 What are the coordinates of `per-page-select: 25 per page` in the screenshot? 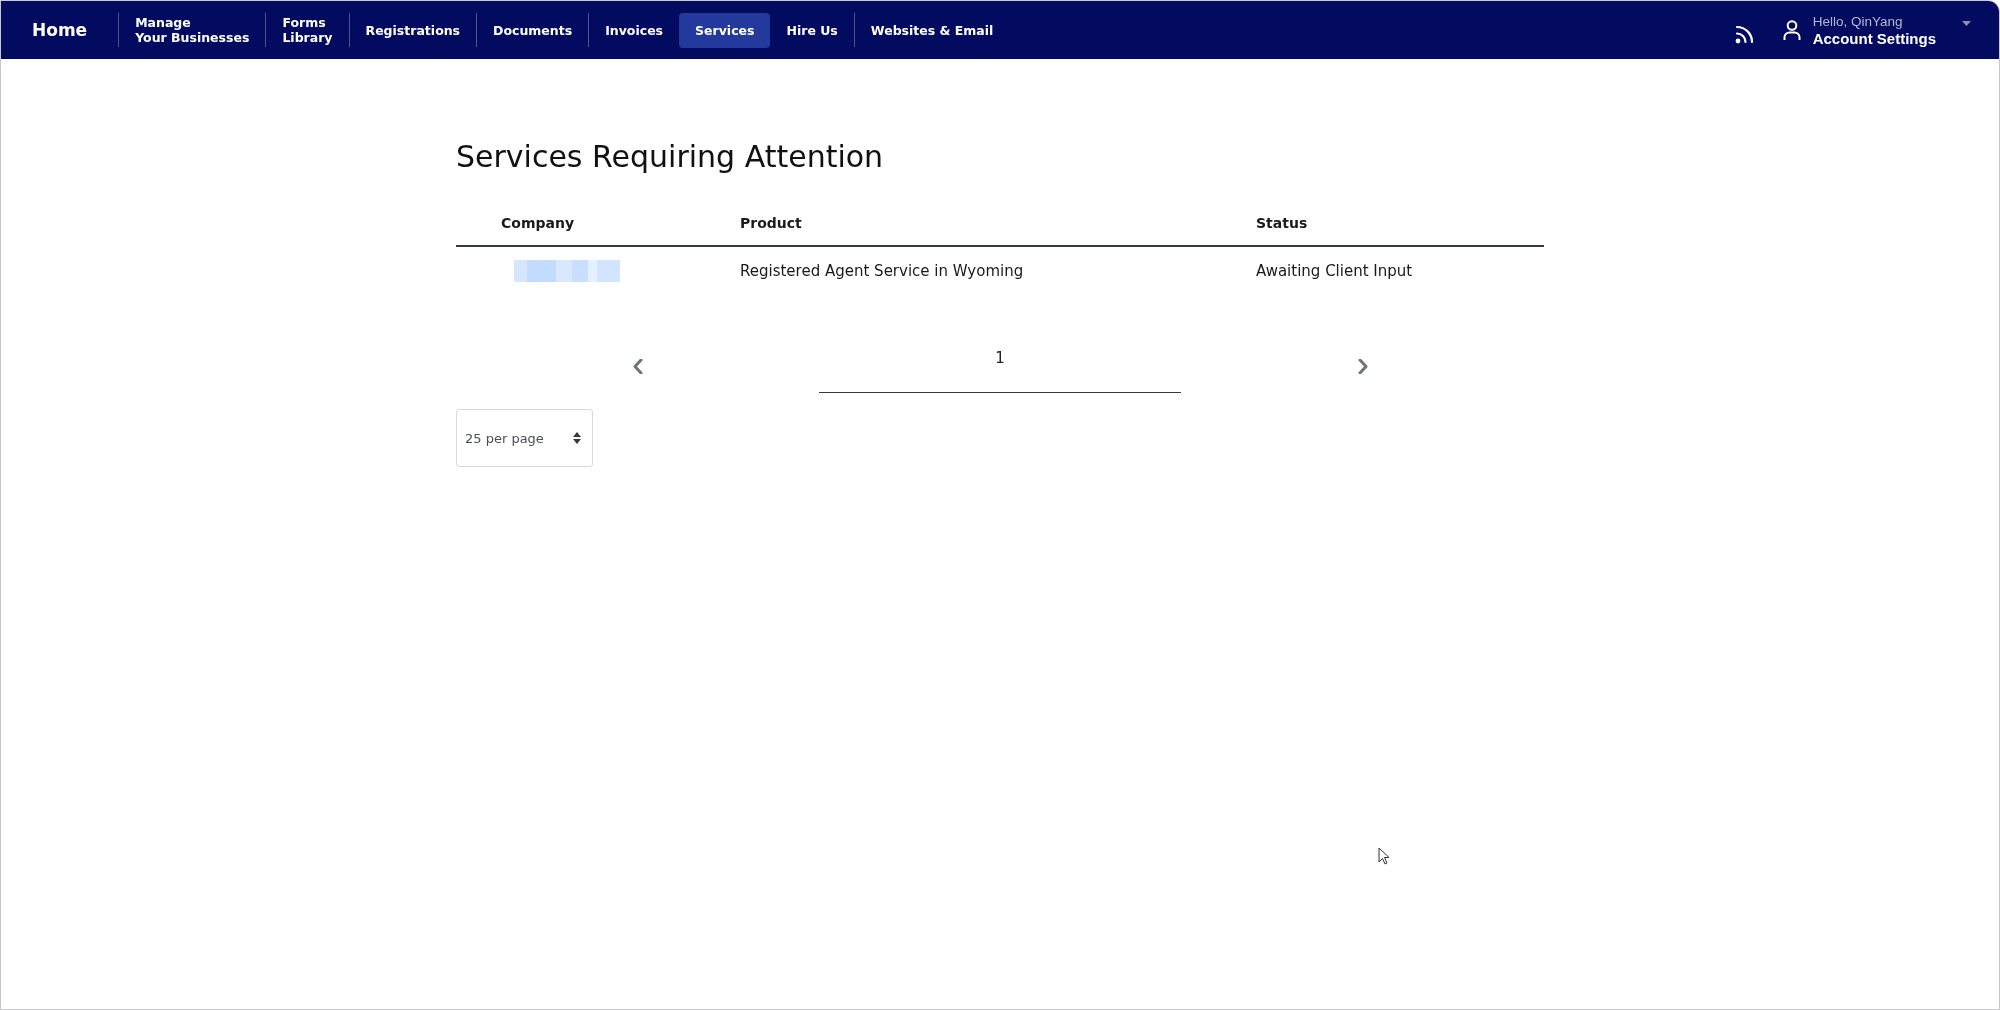 It's located at (524, 438).